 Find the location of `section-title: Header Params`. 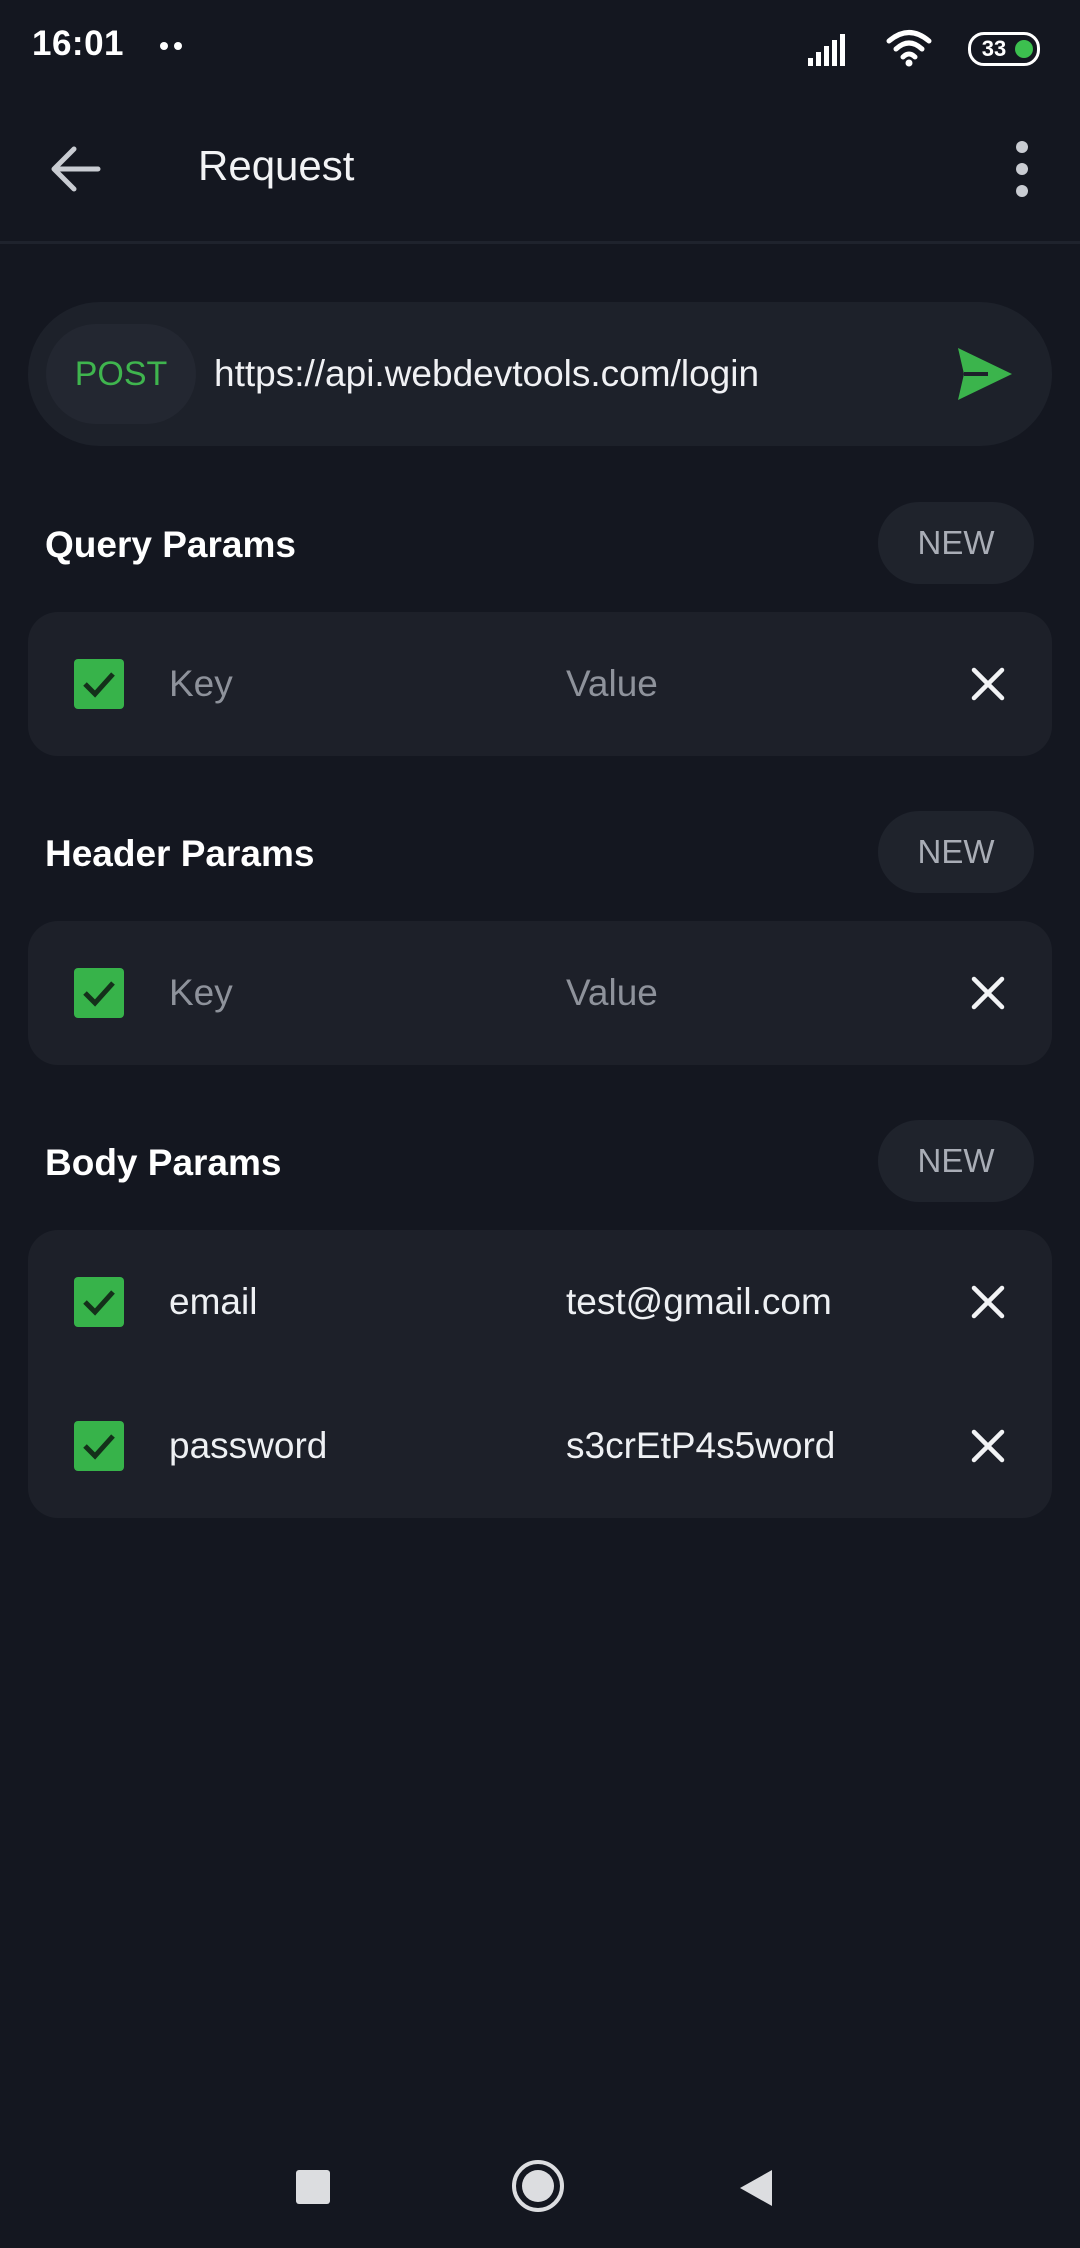

section-title: Header Params is located at coordinates (180, 853).